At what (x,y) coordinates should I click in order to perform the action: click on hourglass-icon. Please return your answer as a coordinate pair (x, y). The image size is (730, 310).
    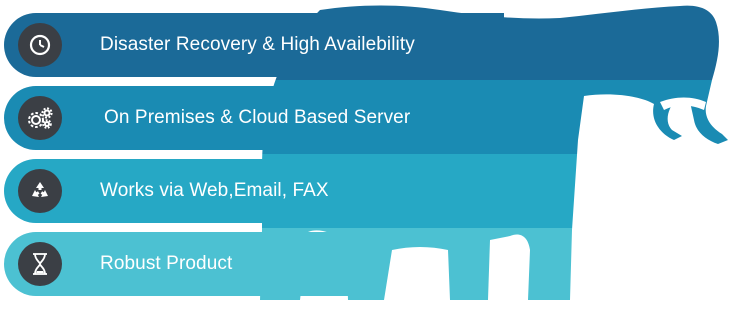
    Looking at the image, I should click on (40, 264).